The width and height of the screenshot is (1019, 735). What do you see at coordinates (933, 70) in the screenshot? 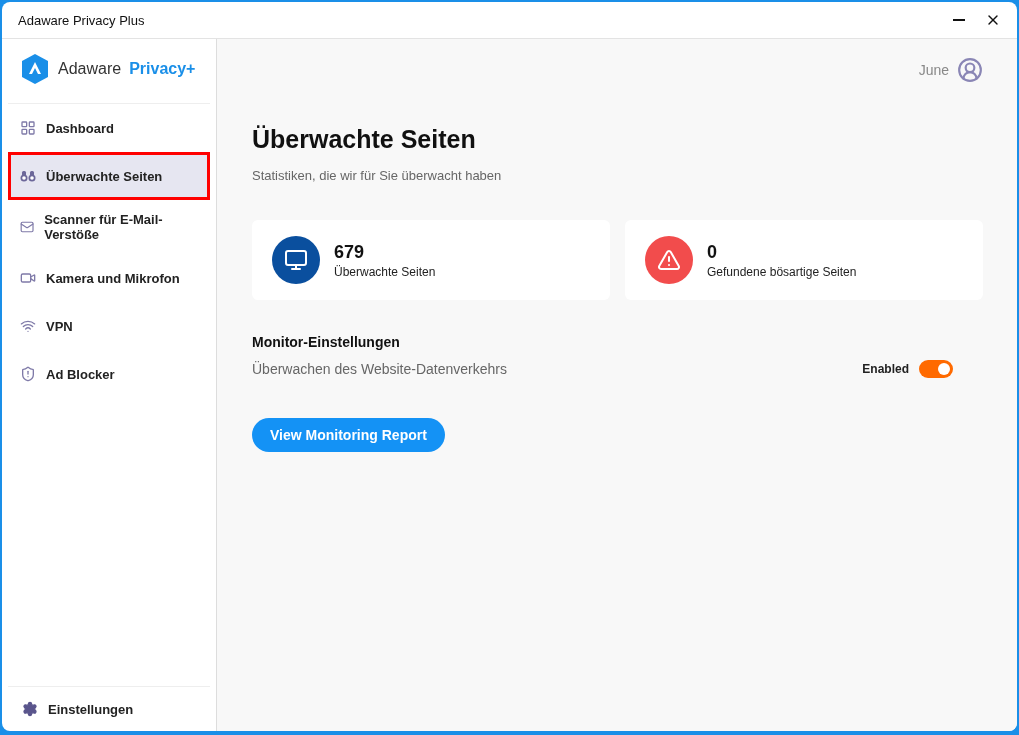
I see `user-name: June` at bounding box center [933, 70].